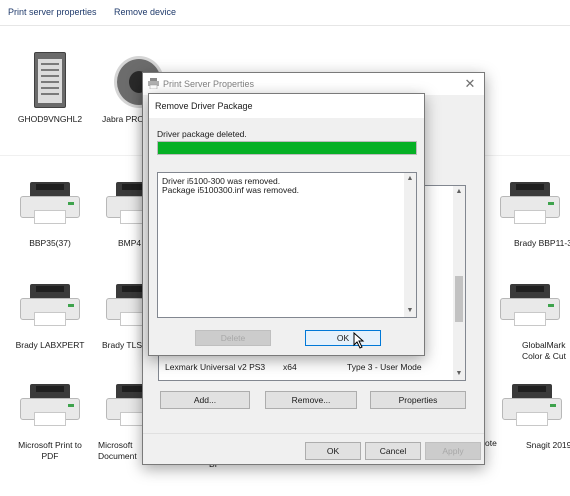 The height and width of the screenshot is (496, 570). What do you see at coordinates (313, 84) in the screenshot?
I see `dialog-titlebar: Print Server Properties ✕` at bounding box center [313, 84].